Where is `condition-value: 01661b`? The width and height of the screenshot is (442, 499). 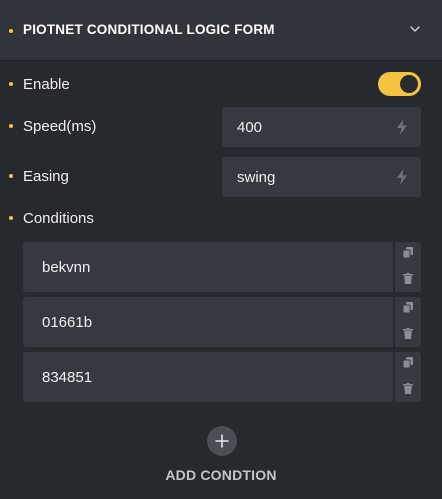
condition-value: 01661b is located at coordinates (67, 322).